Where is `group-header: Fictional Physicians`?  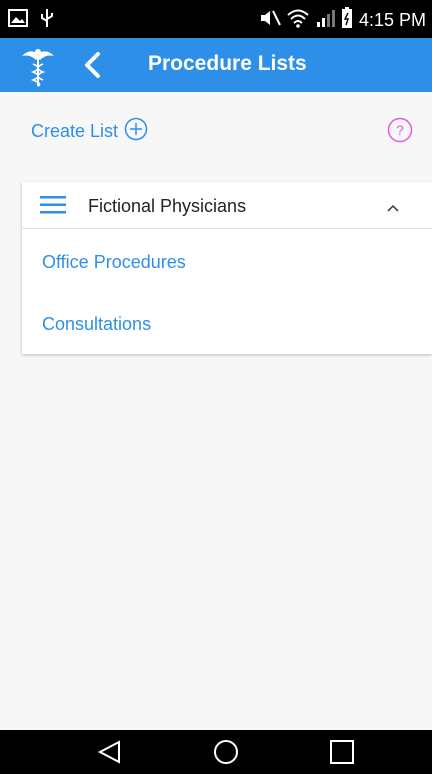
group-header: Fictional Physicians is located at coordinates (227, 205).